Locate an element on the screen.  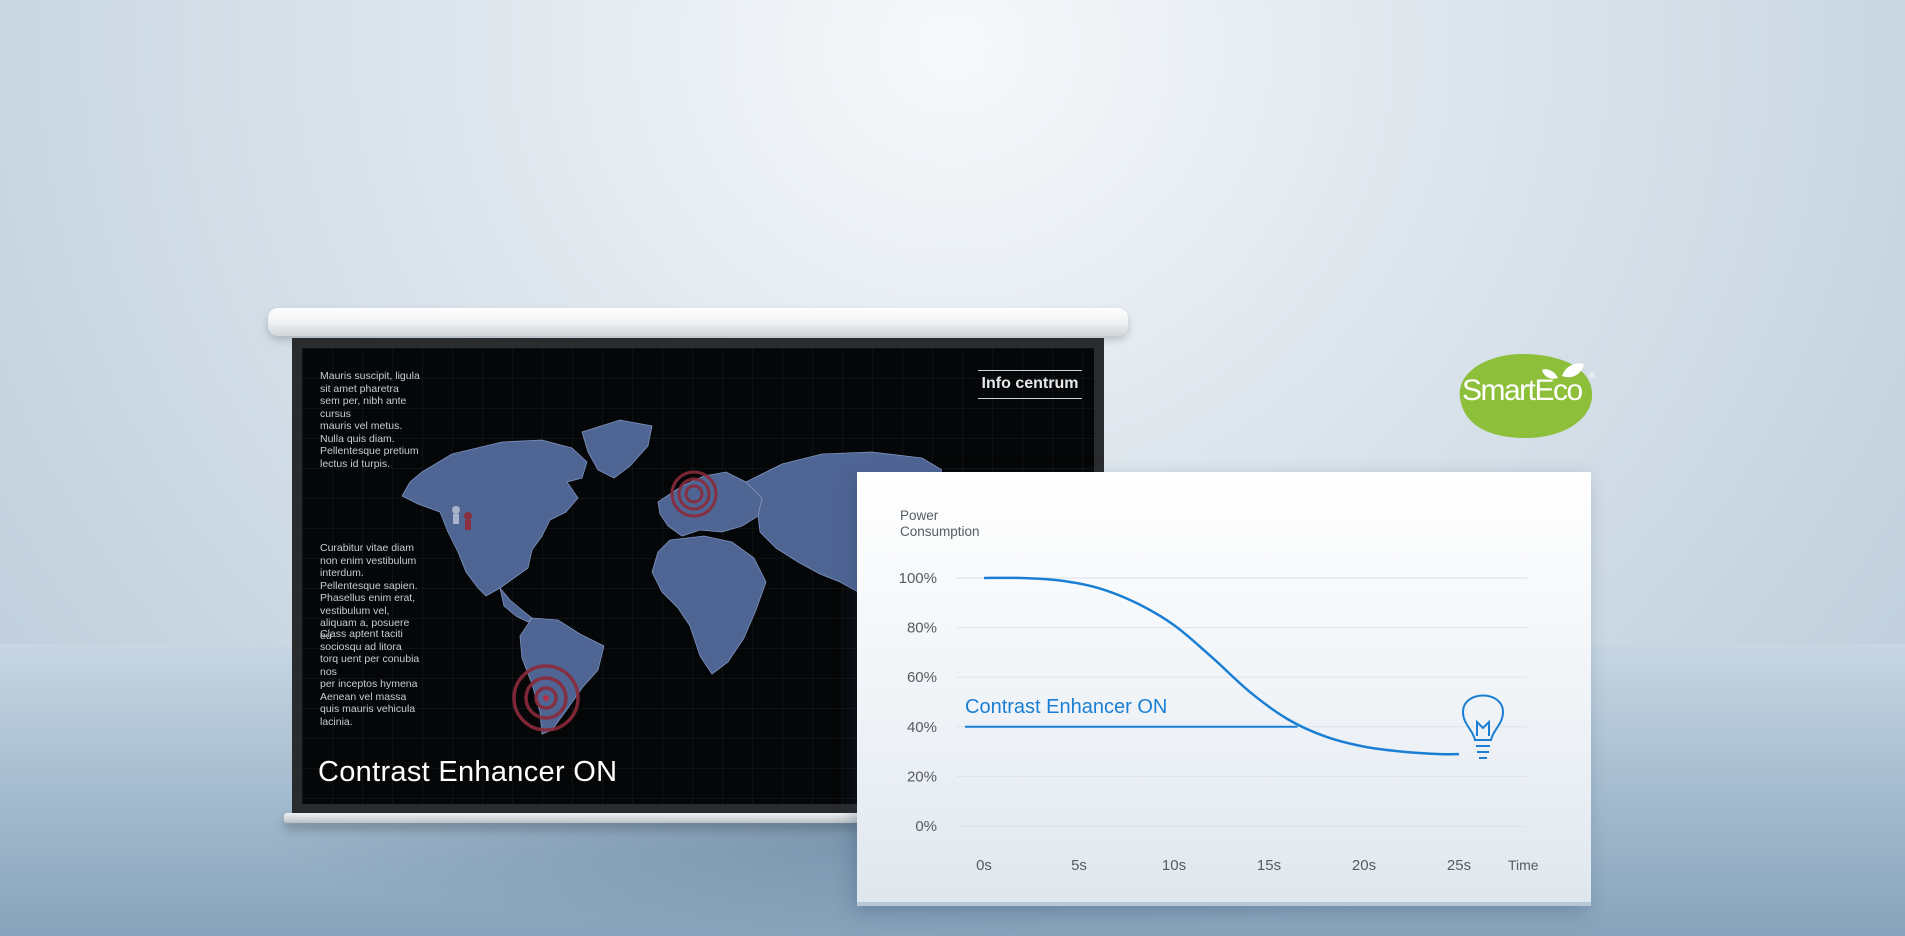
annotation-text: Contrast Enhancer ON is located at coordinates (1066, 707).